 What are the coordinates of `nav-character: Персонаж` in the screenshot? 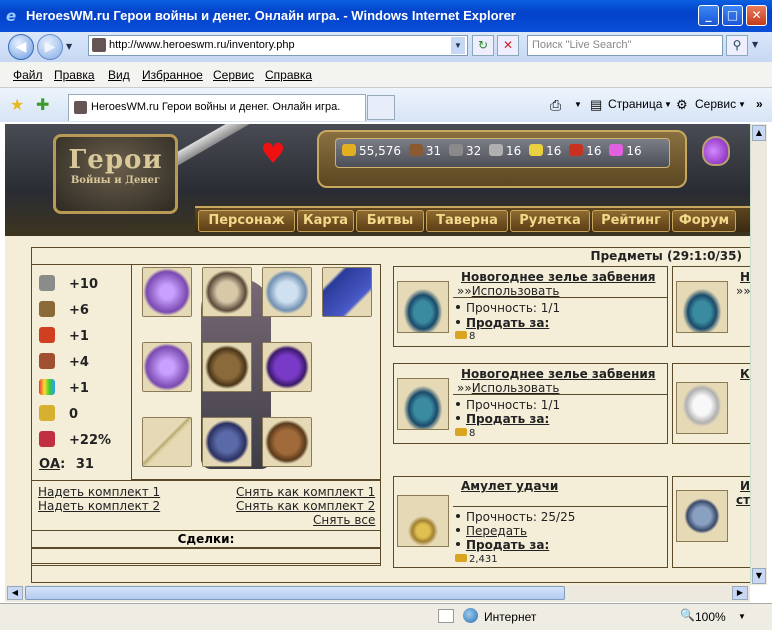 It's located at (246, 221).